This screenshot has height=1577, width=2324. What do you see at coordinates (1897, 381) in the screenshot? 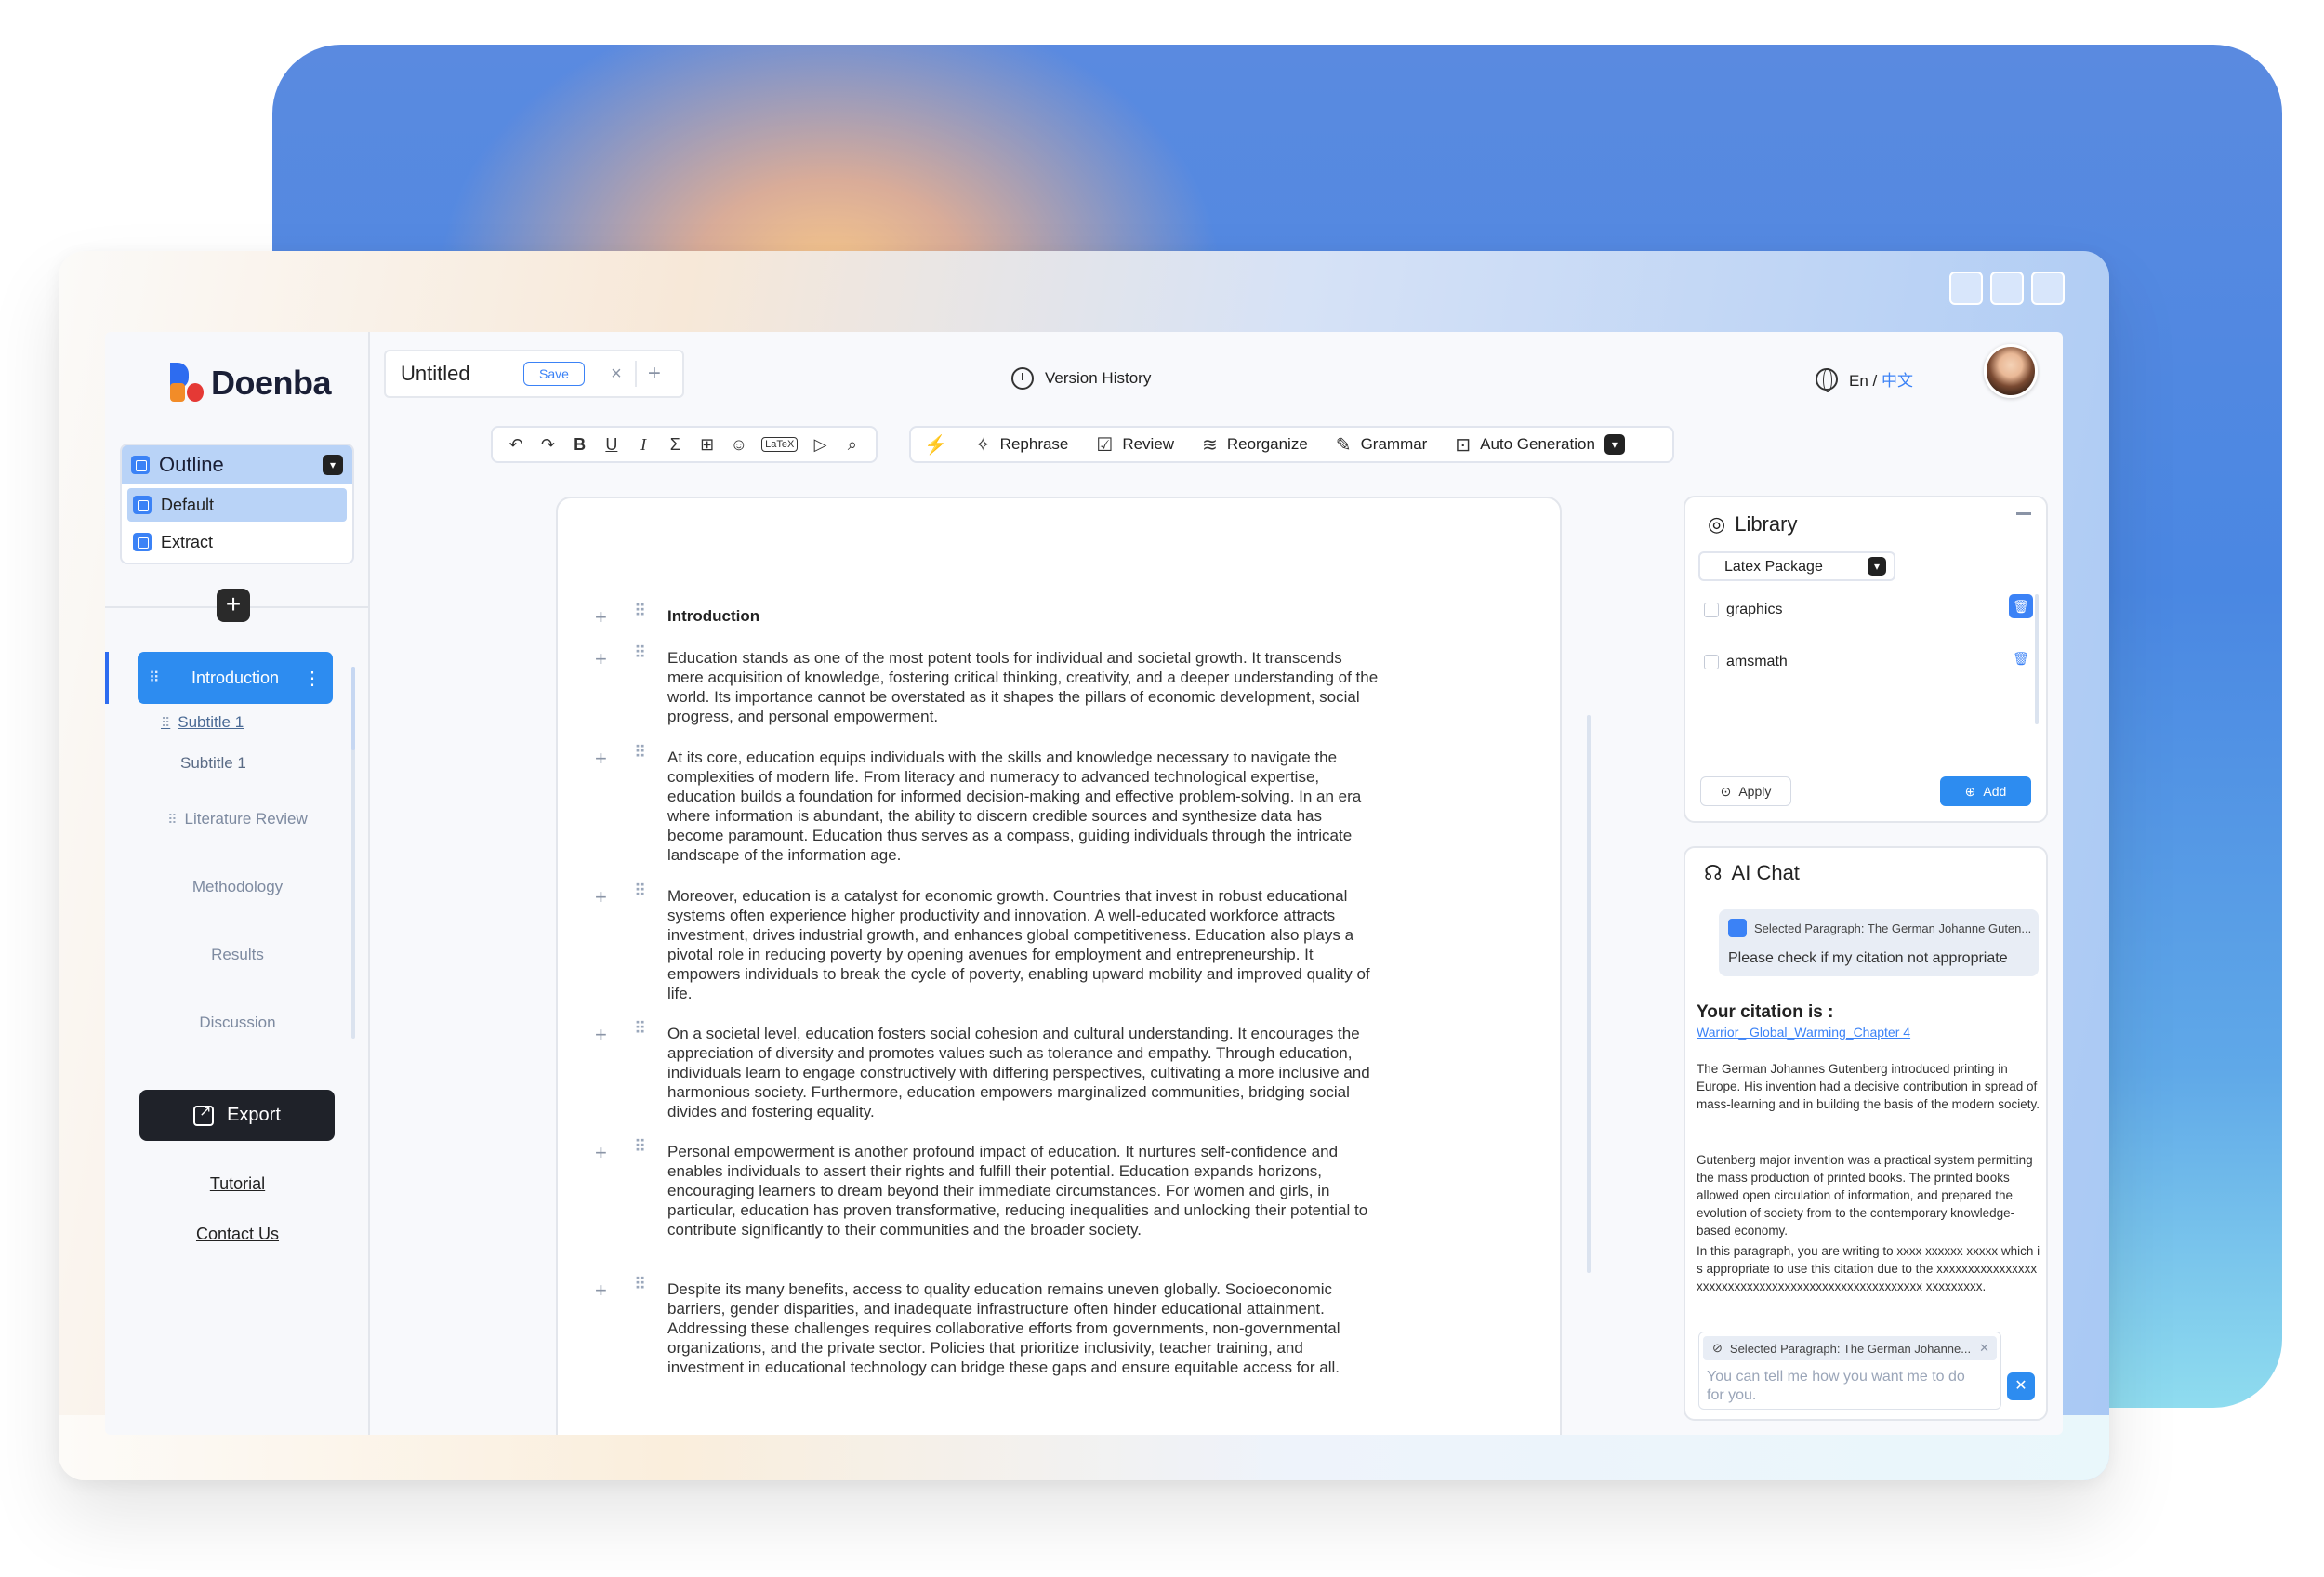
I see `lang-zh: 中文` at bounding box center [1897, 381].